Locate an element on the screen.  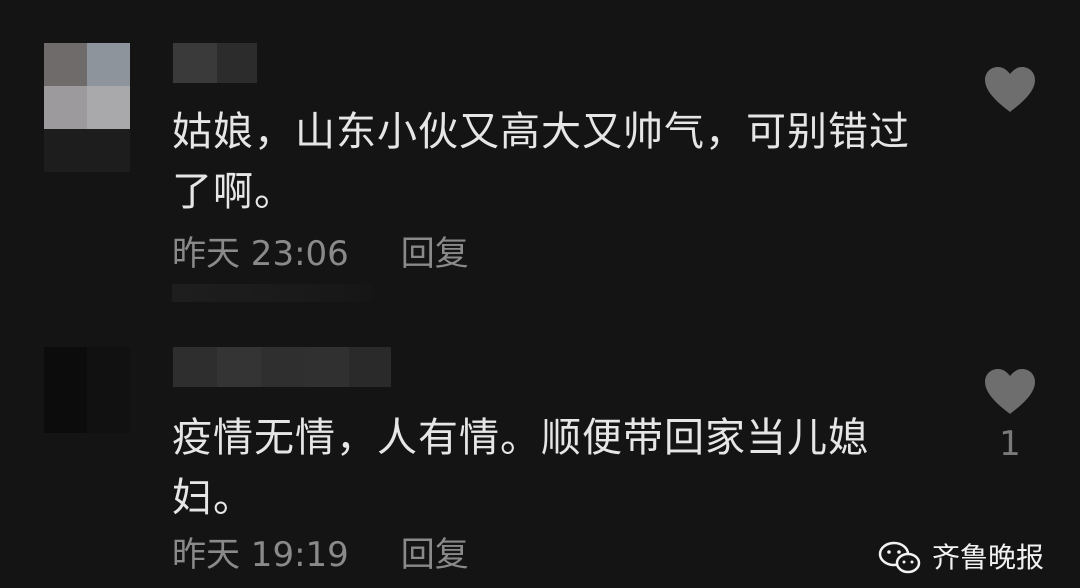
comment-meta: 昨天 19:19 回复 is located at coordinates (320, 555).